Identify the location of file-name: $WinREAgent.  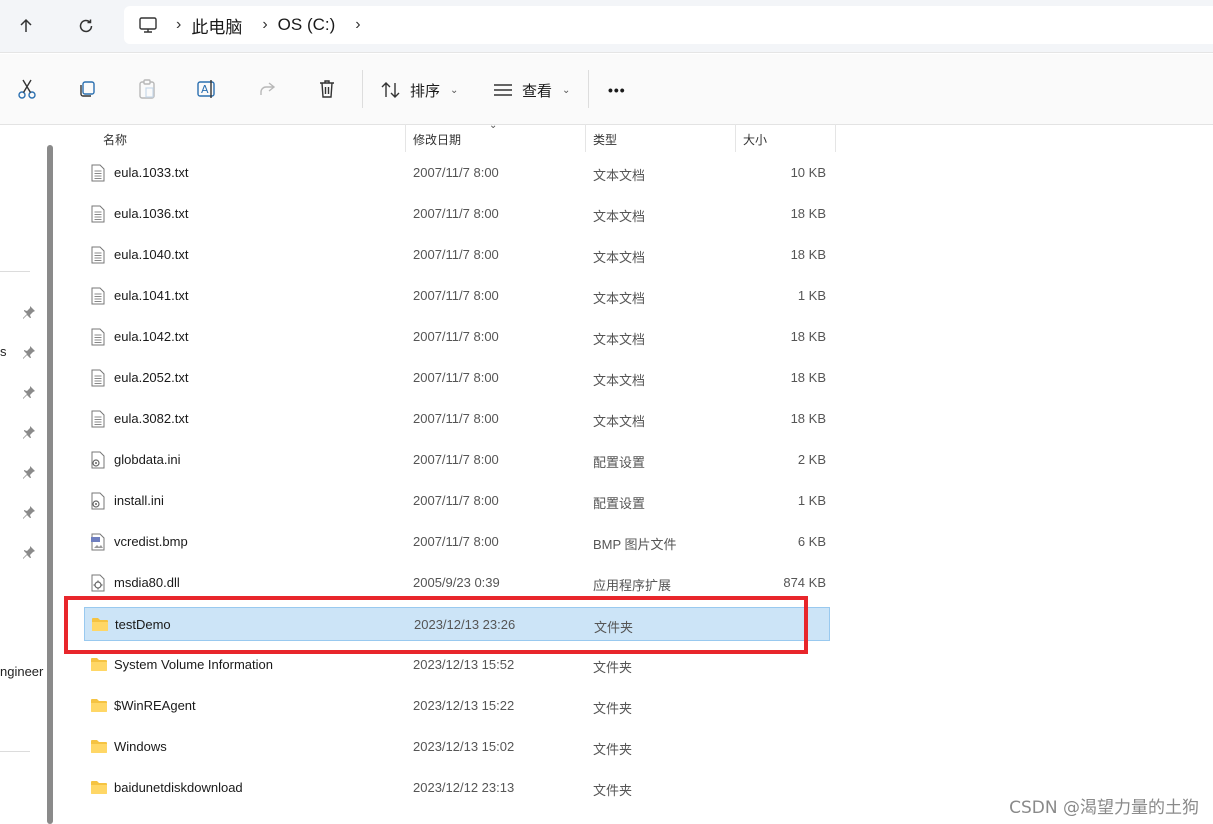
(155, 705).